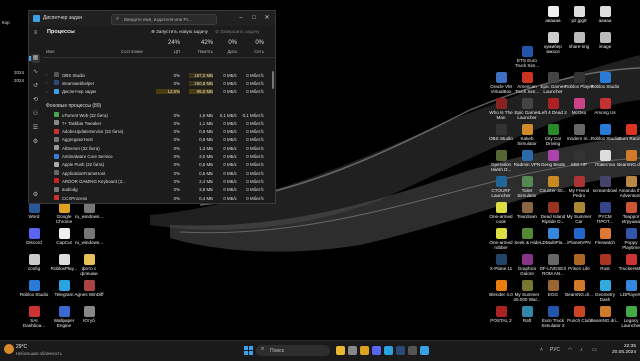  I want to click on volume-icon: ♪, so click(581, 350).